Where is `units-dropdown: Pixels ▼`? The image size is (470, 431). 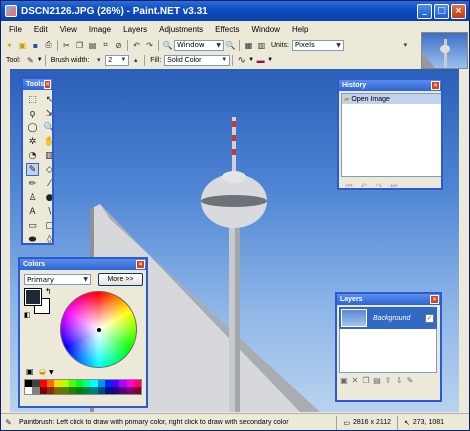
units-dropdown: Pixels ▼ is located at coordinates (317, 45).